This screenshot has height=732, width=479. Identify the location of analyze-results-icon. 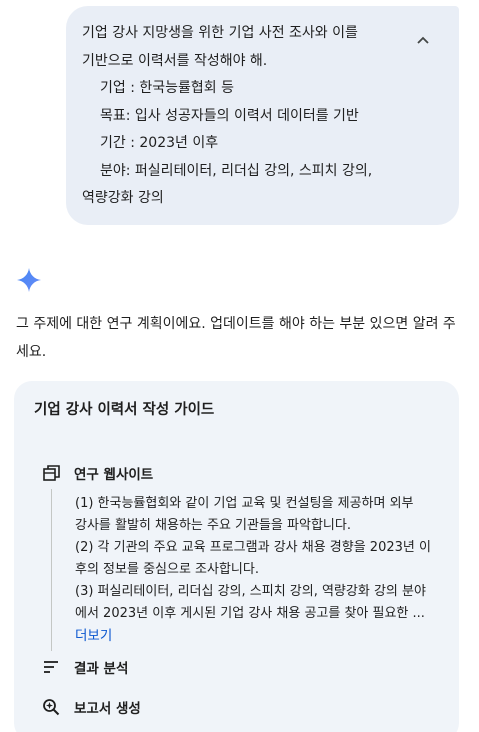
(51, 667).